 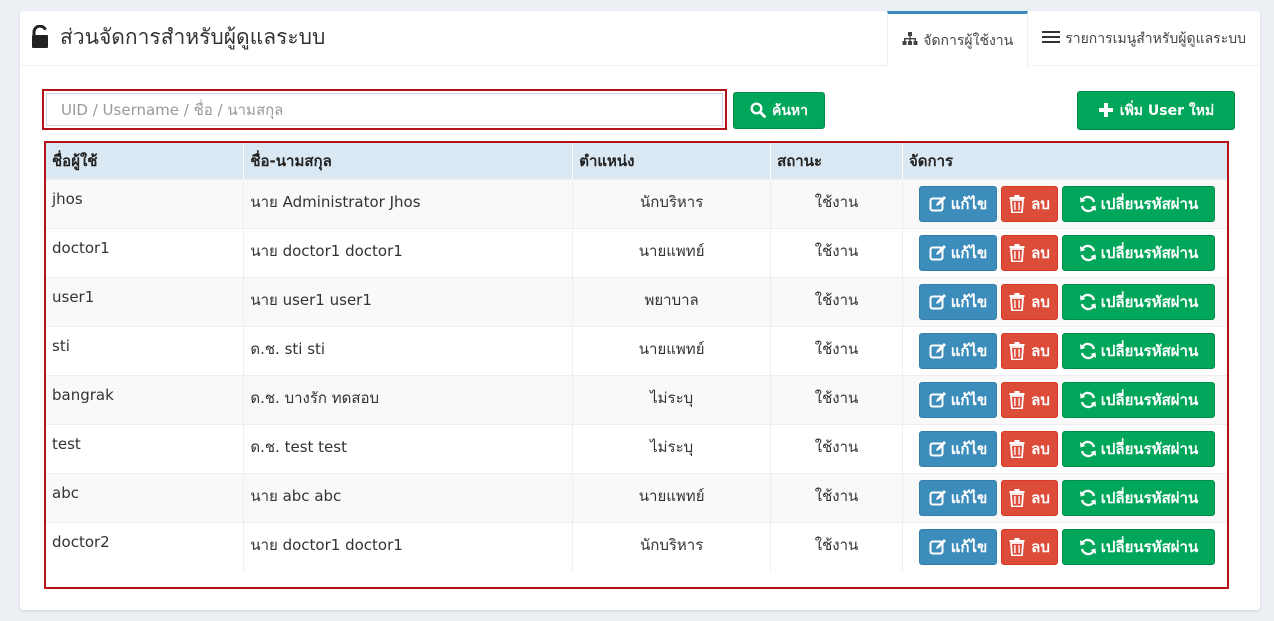 What do you see at coordinates (408, 350) in the screenshot?
I see `cell-fullname: ด.ช. sti sti` at bounding box center [408, 350].